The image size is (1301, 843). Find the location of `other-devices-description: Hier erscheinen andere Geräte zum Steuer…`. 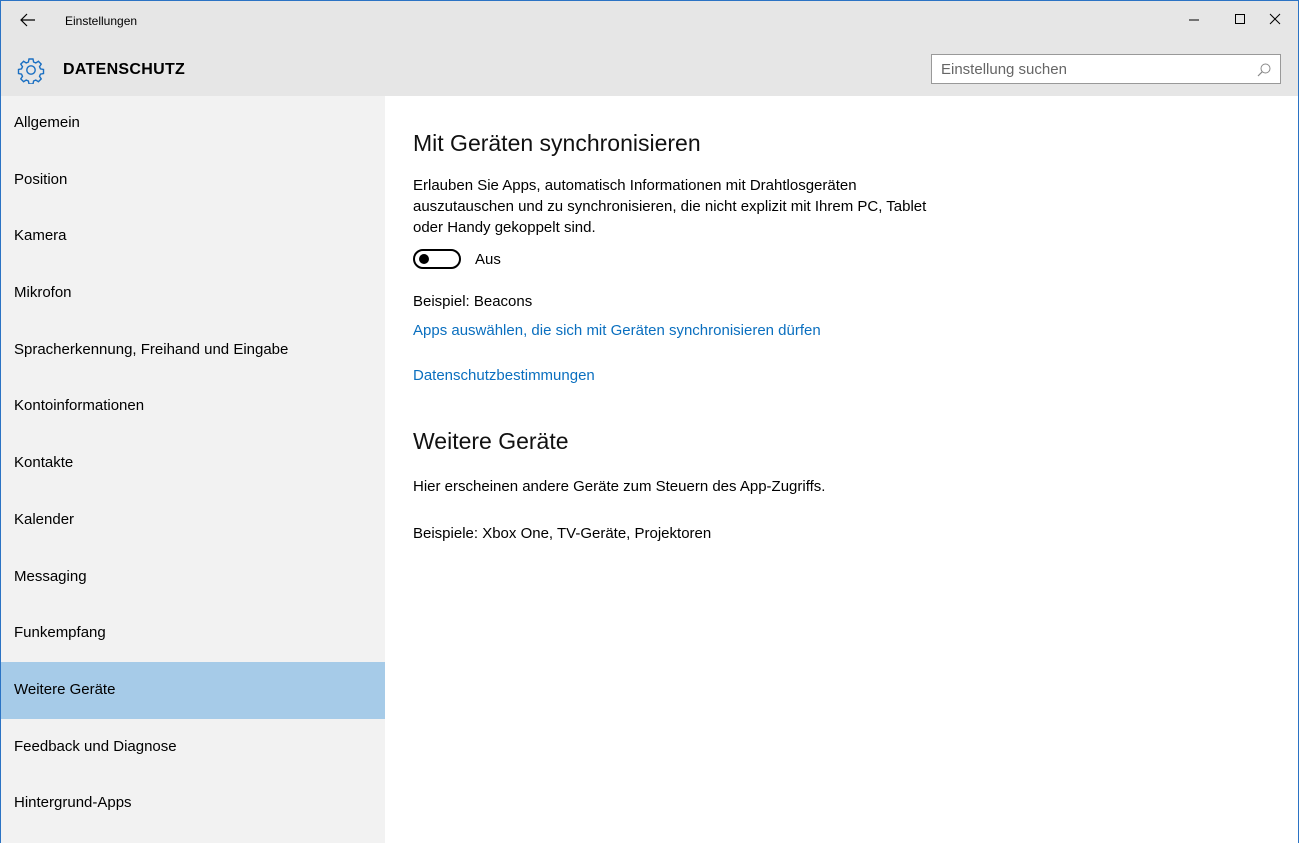

other-devices-description: Hier erscheinen andere Geräte zum Steuer… is located at coordinates (619, 486).